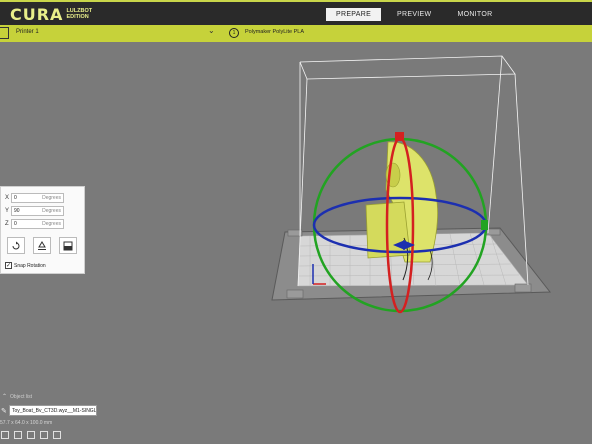 Image resolution: width=592 pixels, height=444 pixels. I want to click on view-right-icon, so click(57, 435).